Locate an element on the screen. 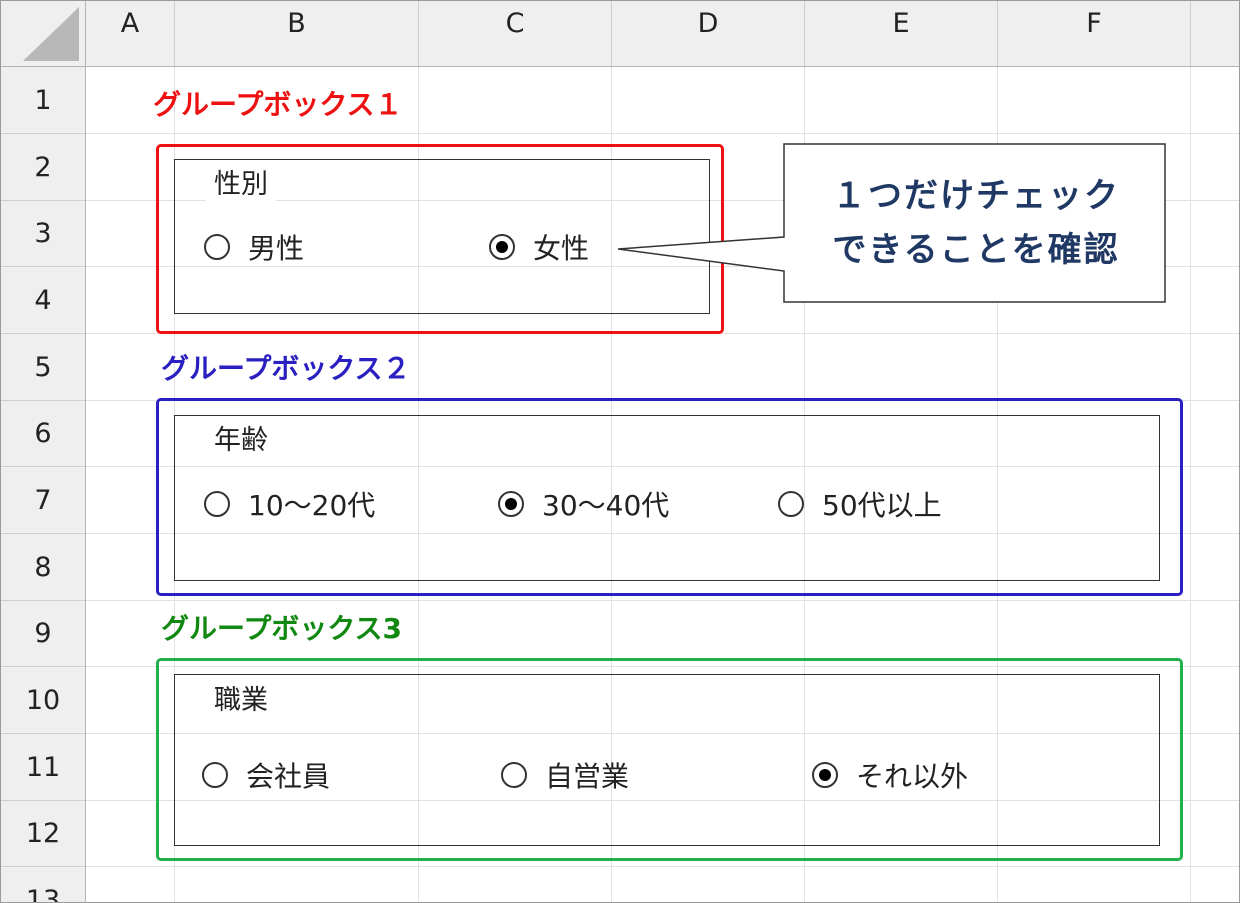 This screenshot has height=903, width=1240. callout-text: １つだけチェック できることを確認 is located at coordinates (976, 223).